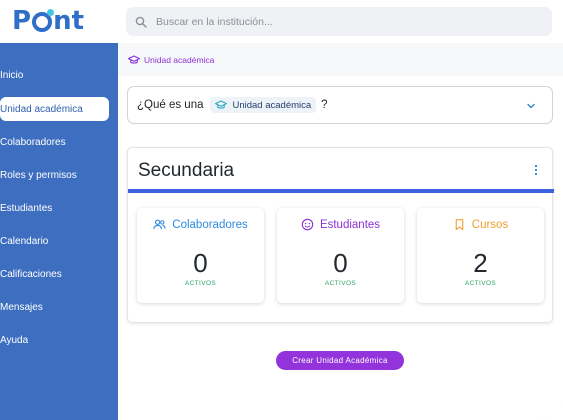 The height and width of the screenshot is (420, 563). I want to click on stat-card-estudiantes: Estudiantes 0 ACTIVOS, so click(340, 255).